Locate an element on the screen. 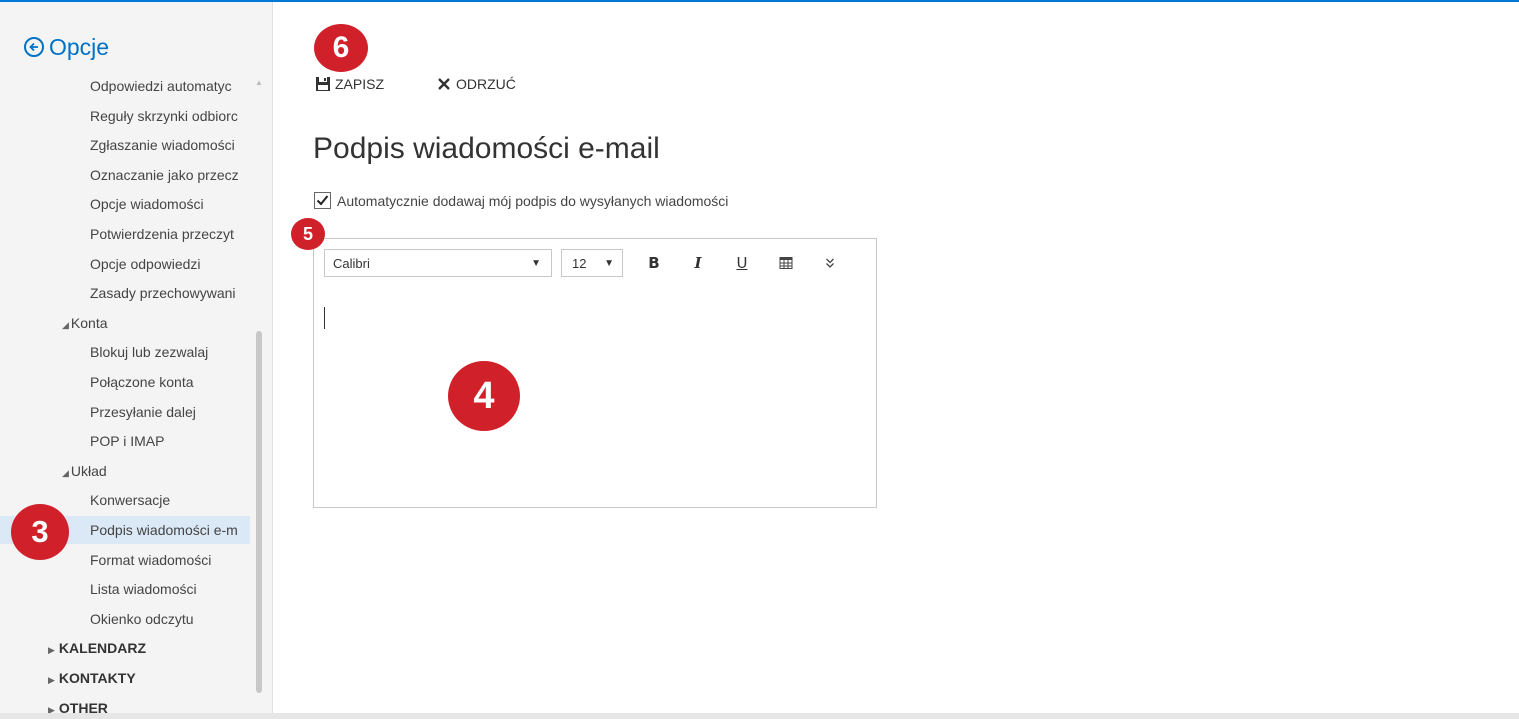 The height and width of the screenshot is (719, 1519). sidebar-item: Połączone konta is located at coordinates (125, 382).